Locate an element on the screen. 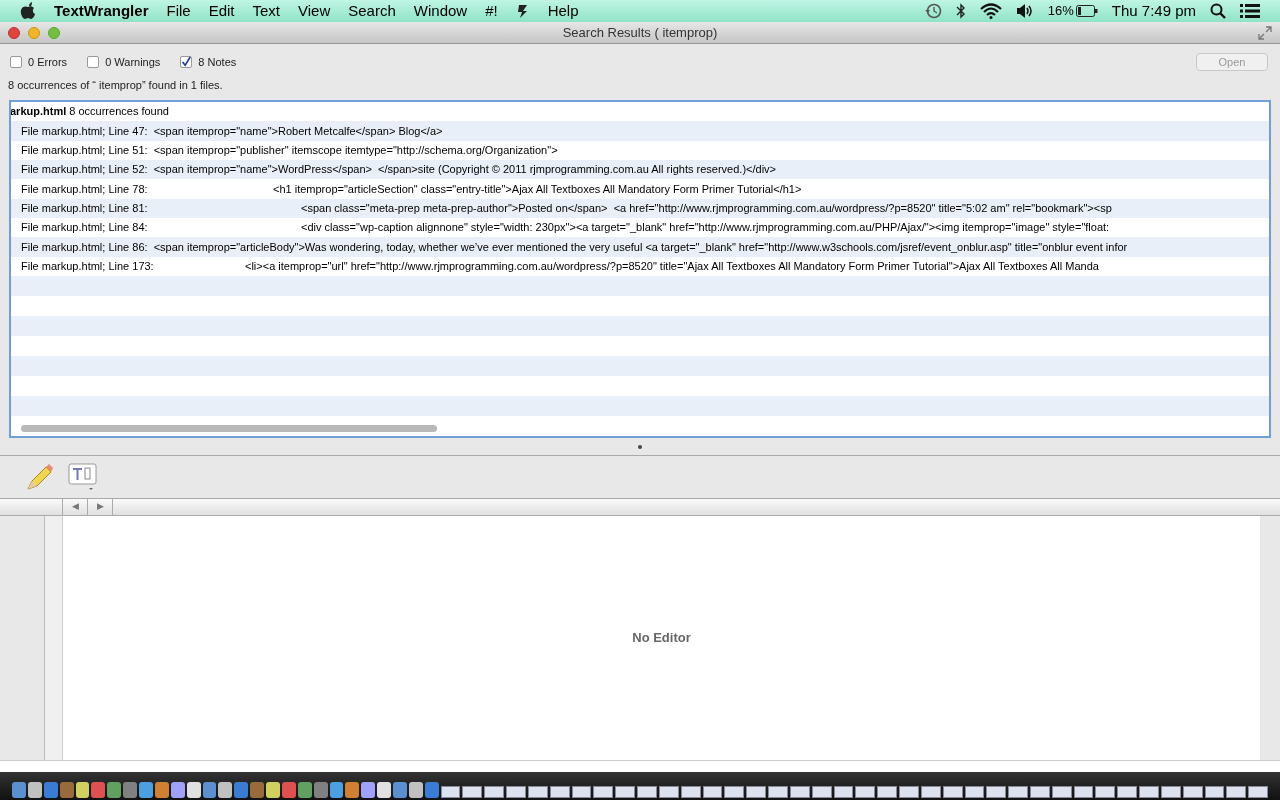 The image size is (1280, 800). script-icon is located at coordinates (522, 11).